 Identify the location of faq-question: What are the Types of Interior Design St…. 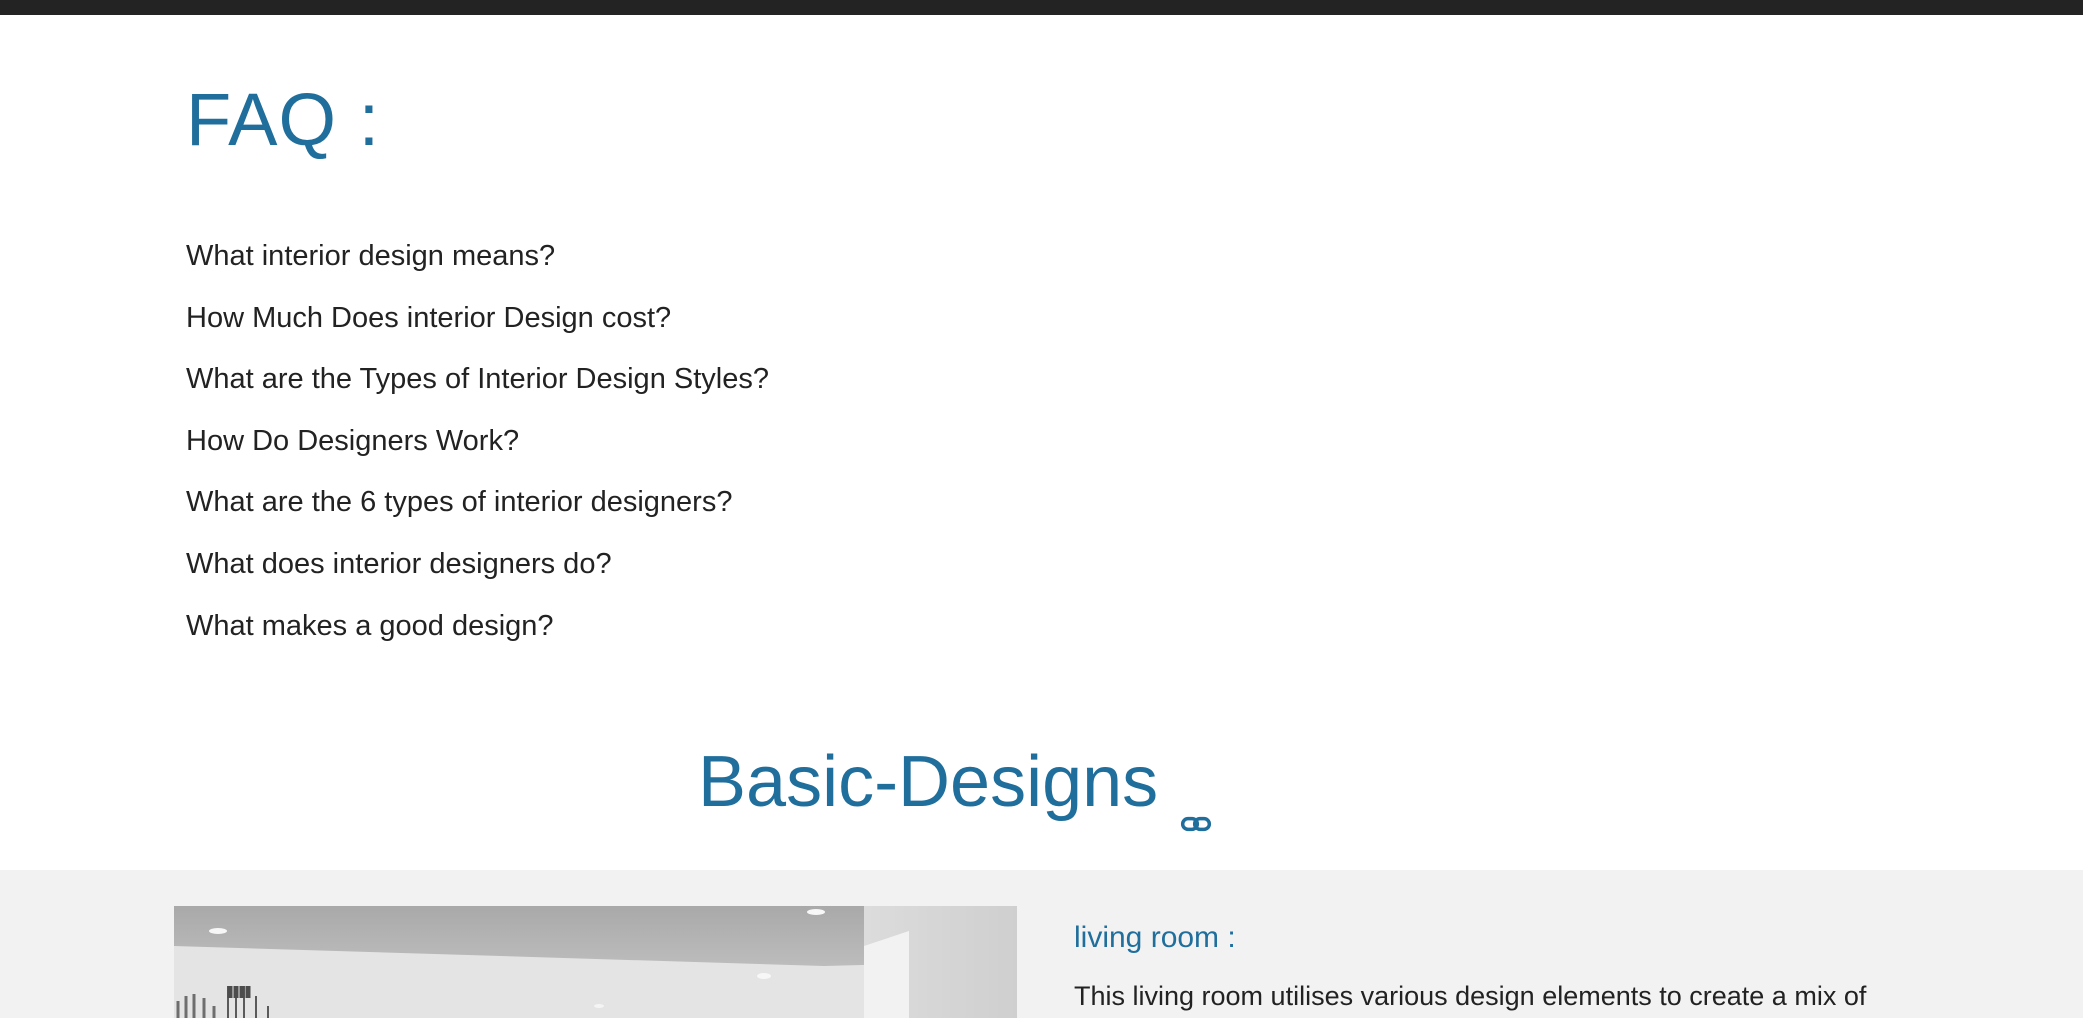
(477, 384).